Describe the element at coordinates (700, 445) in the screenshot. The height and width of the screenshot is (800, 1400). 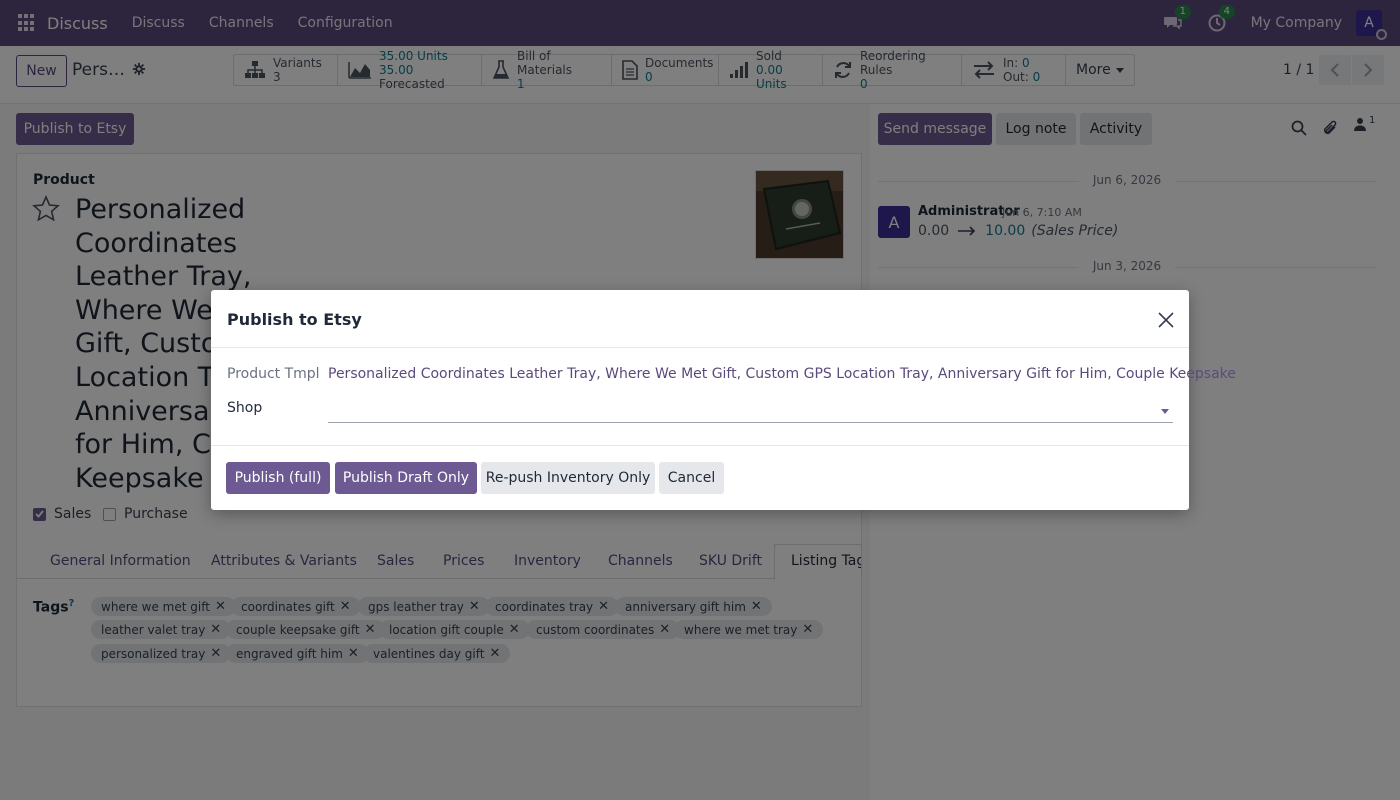
I see `dialog-footer-divider` at that location.